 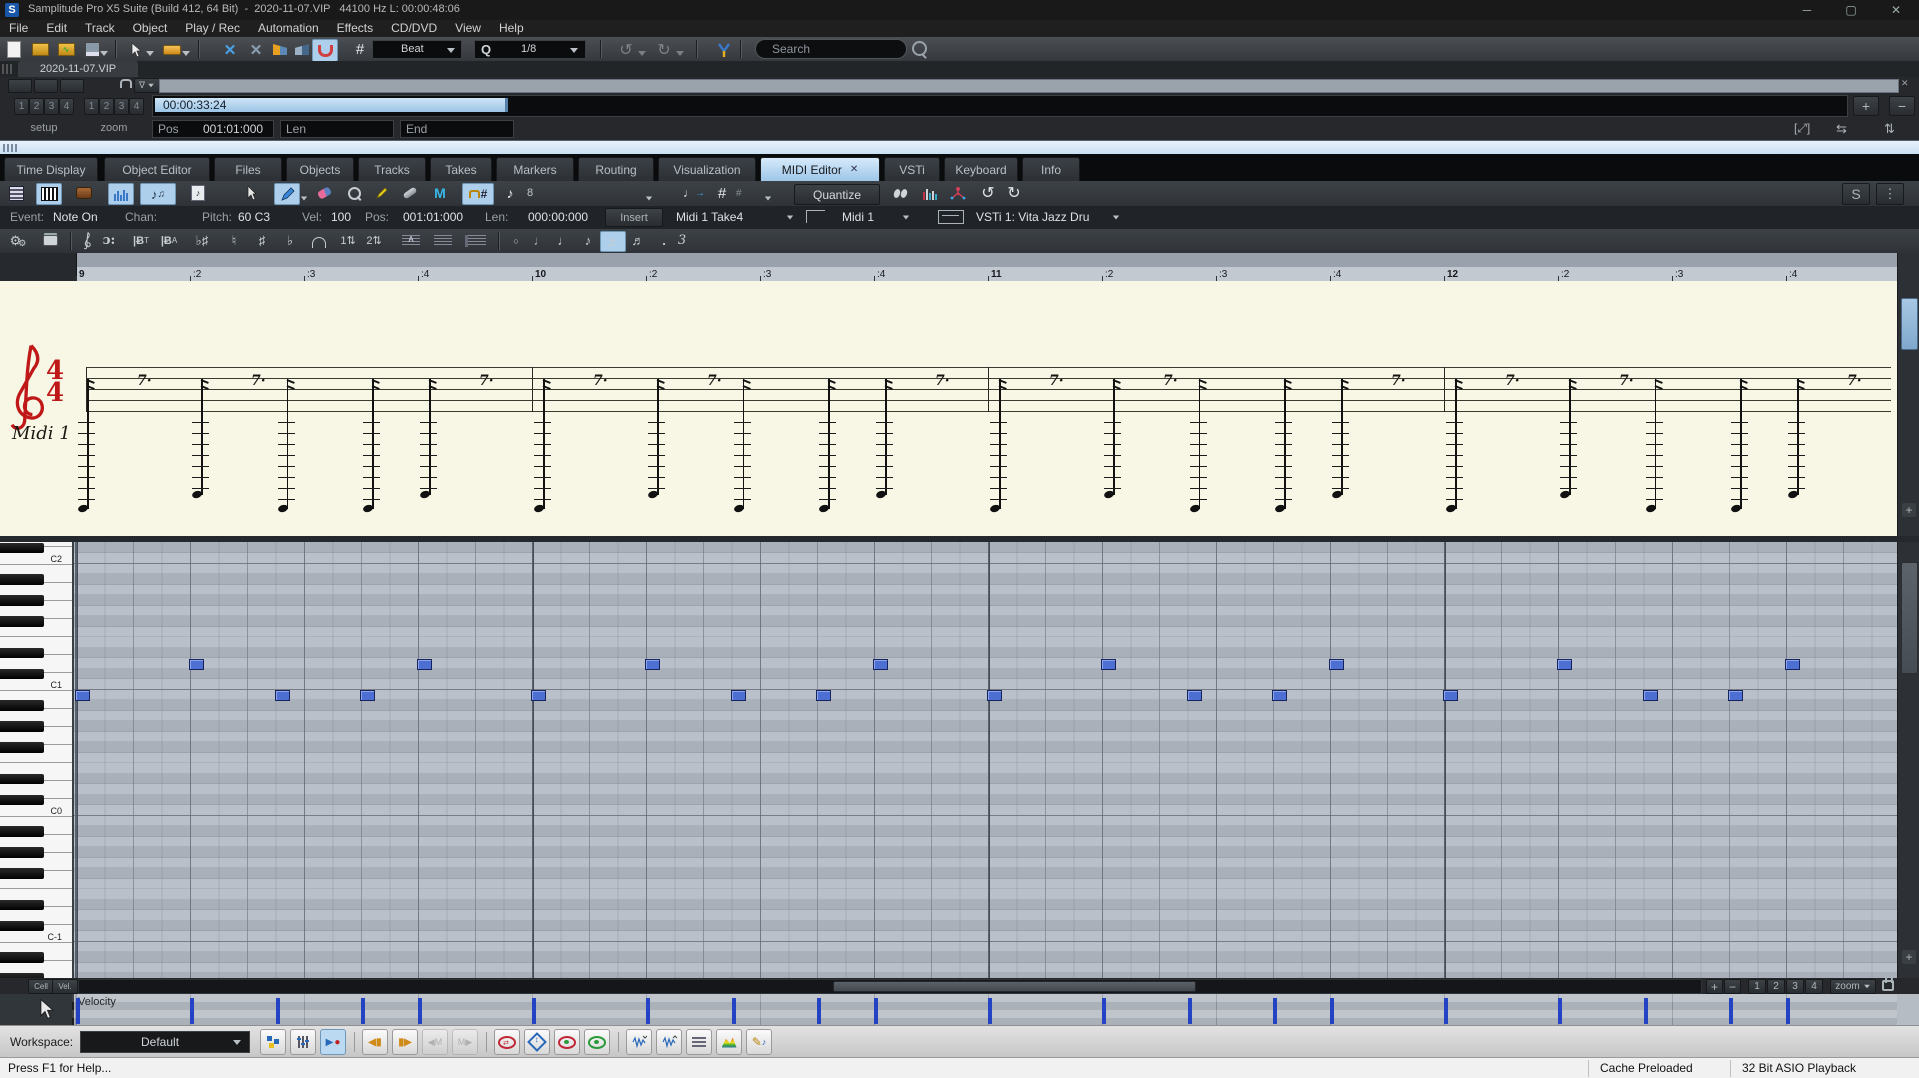 I want to click on score-edit-icon: ✎ ♪, so click(x=759, y=1042).